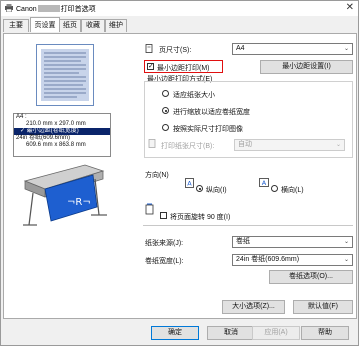  I want to click on method-radio-actual, so click(165, 127).